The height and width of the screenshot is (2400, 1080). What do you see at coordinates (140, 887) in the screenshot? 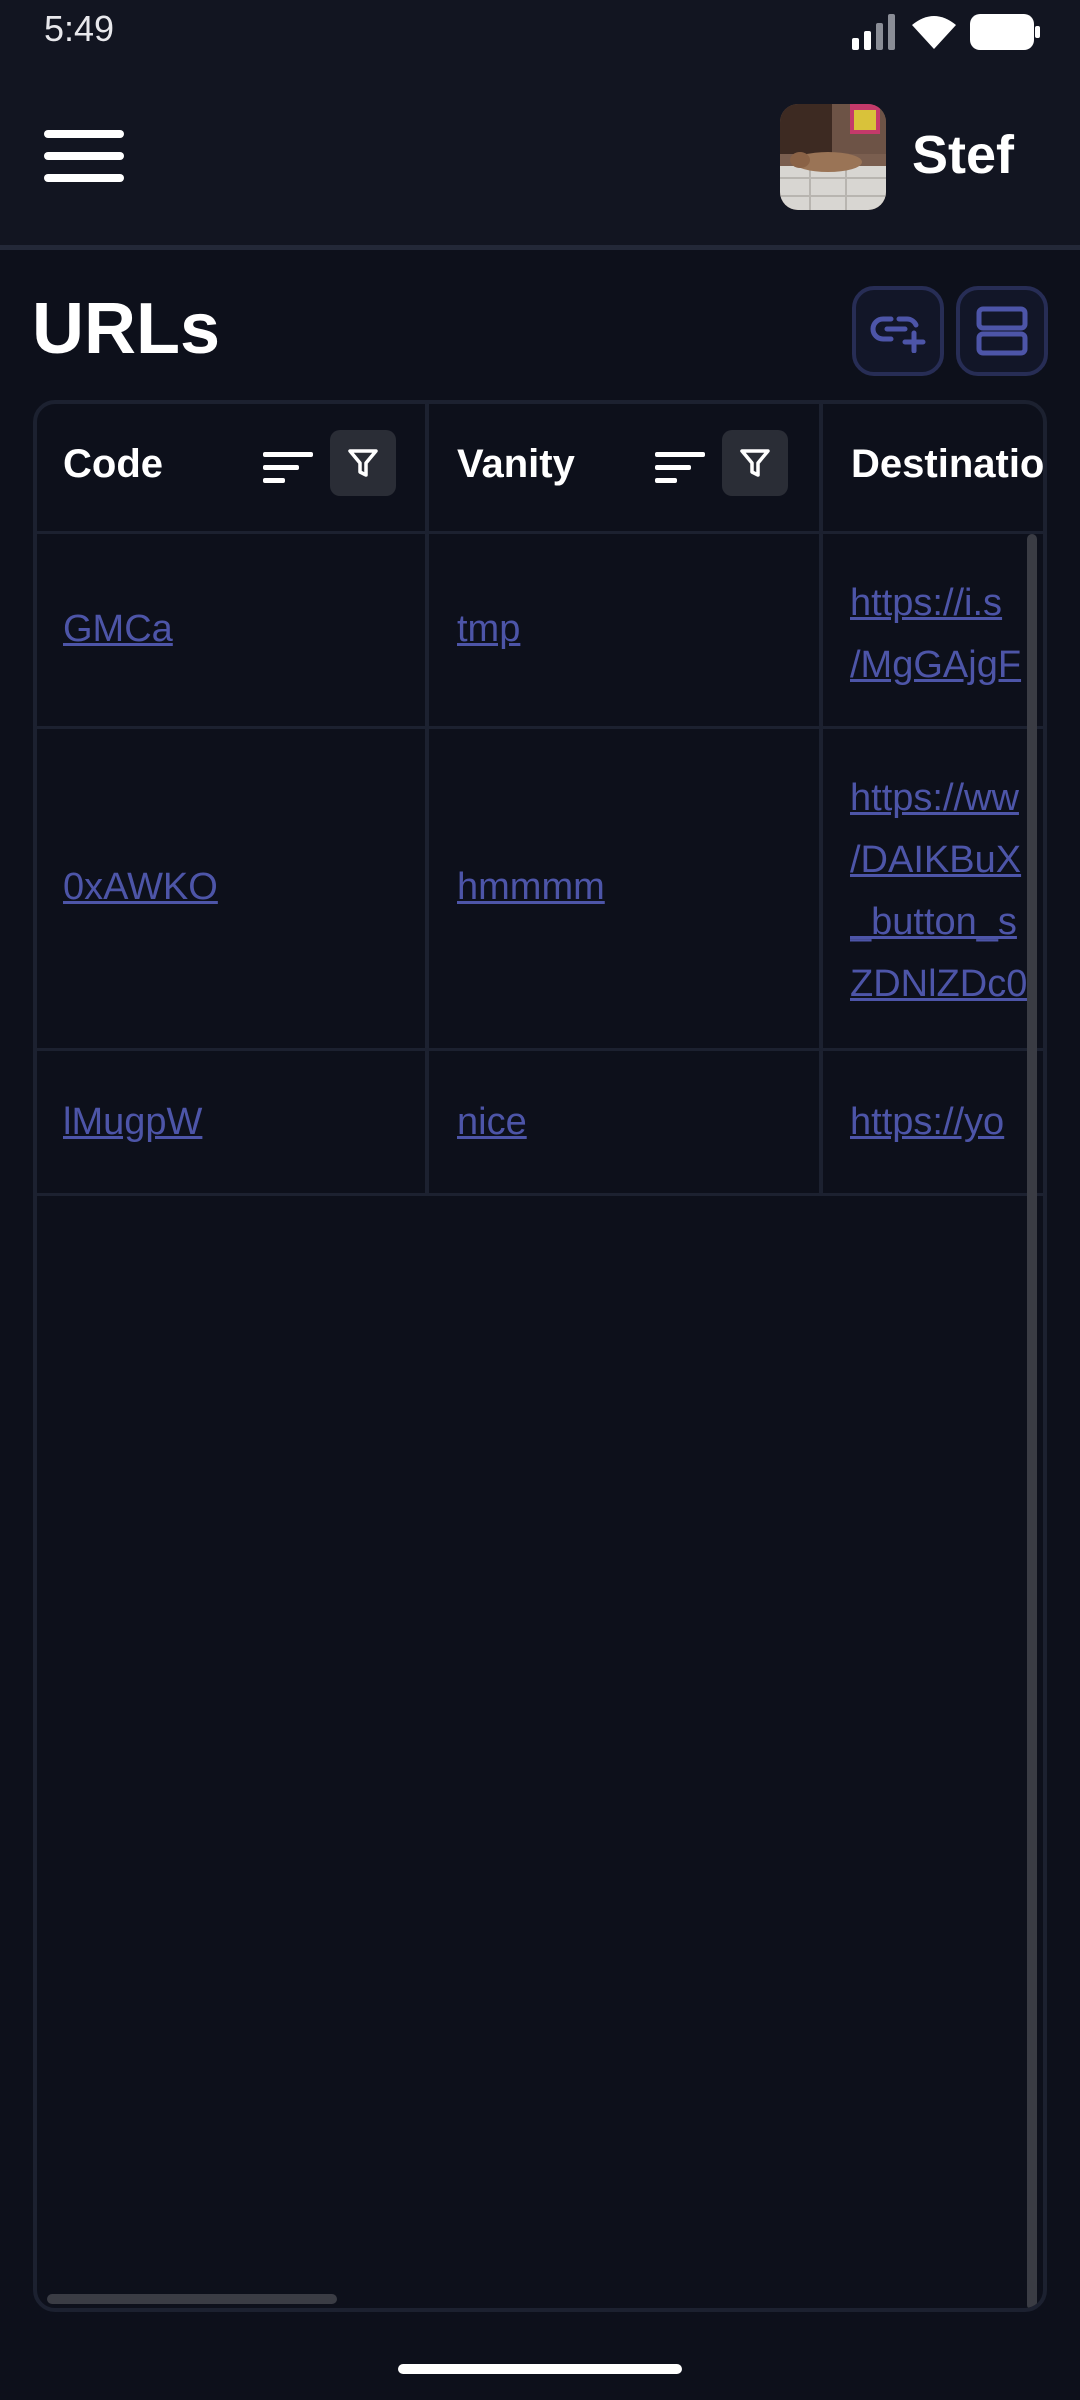
I see `code-link: 0xAWKO` at bounding box center [140, 887].